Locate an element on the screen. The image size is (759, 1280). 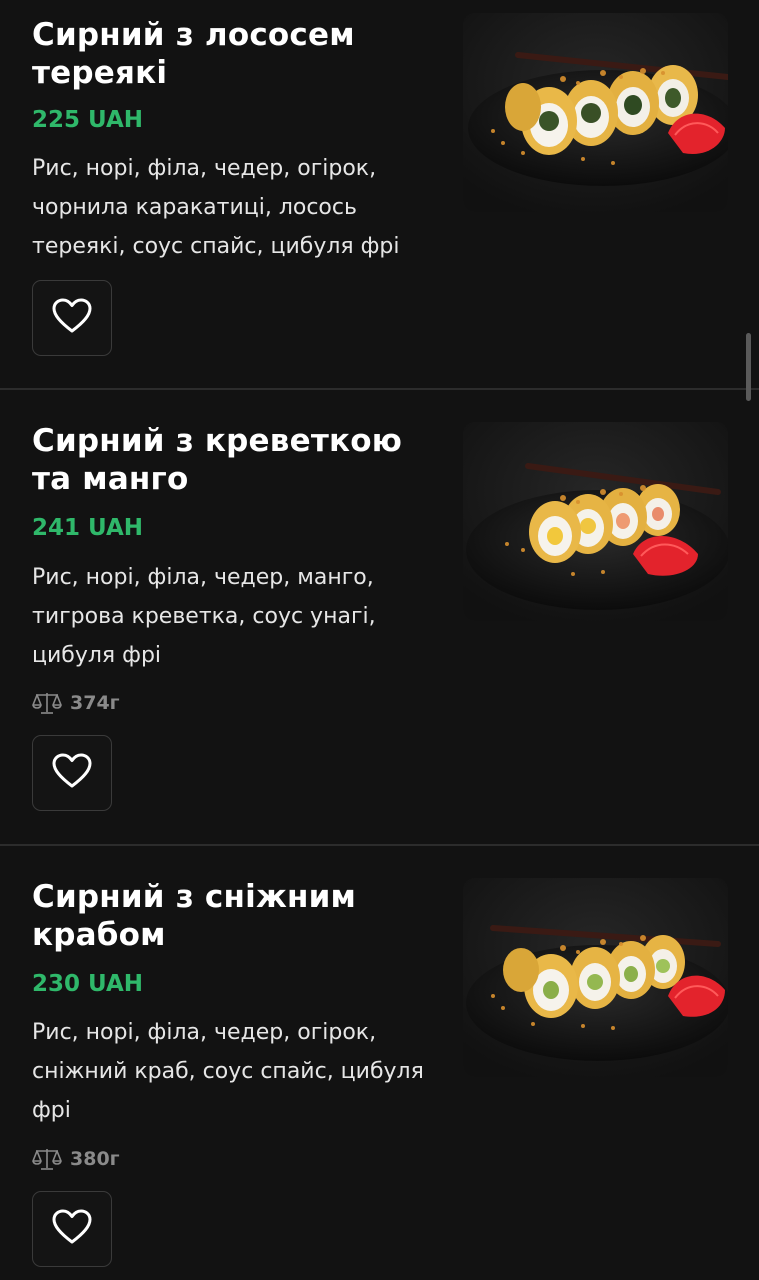
item-title: Сирний з сніжним крабом is located at coordinates (237, 916).